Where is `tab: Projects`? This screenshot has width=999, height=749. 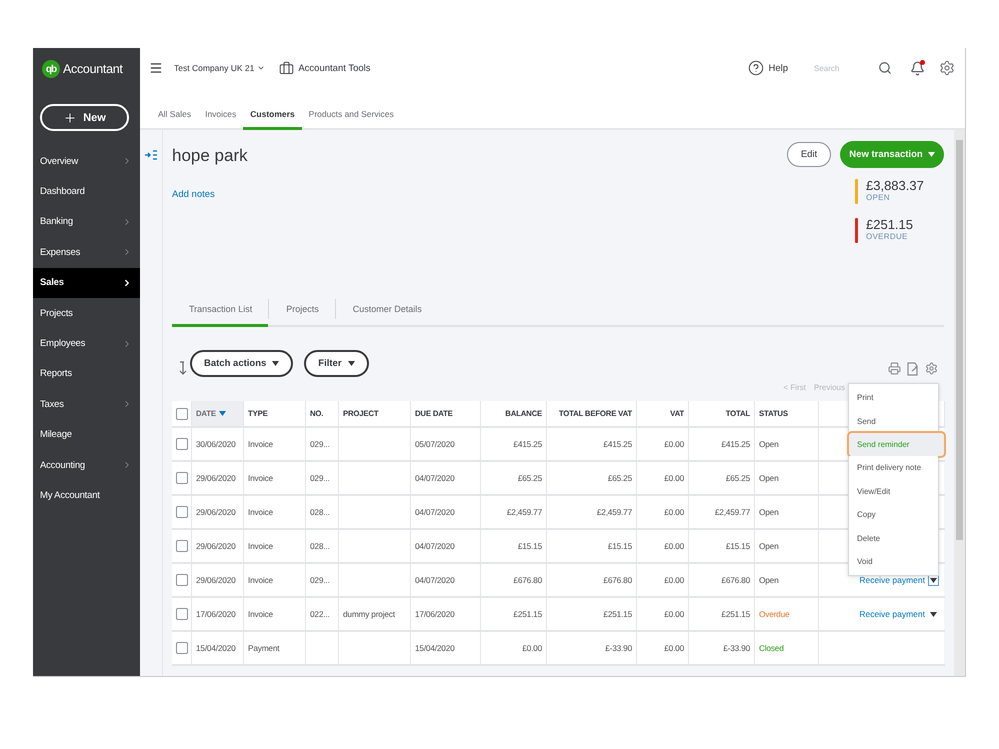
tab: Projects is located at coordinates (302, 310).